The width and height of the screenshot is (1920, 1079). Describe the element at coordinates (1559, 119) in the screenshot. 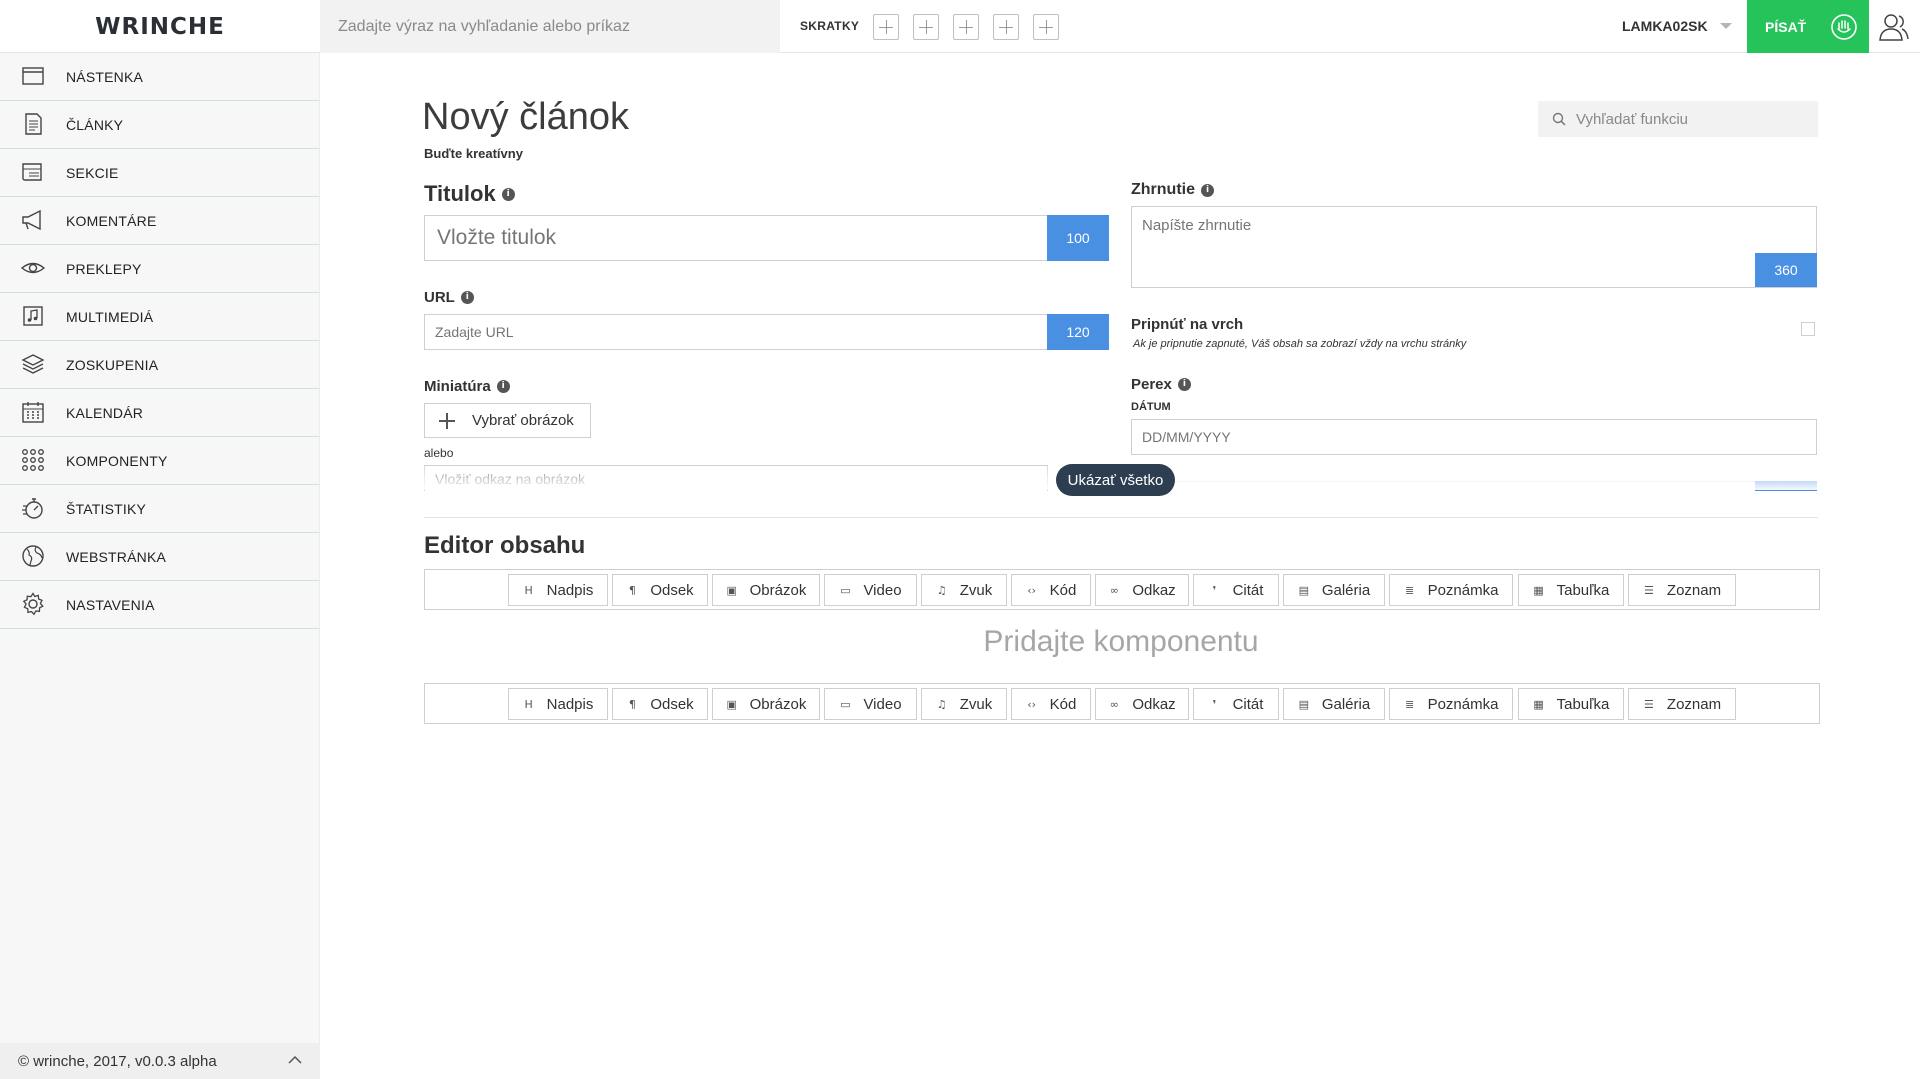

I see `search-icon` at that location.